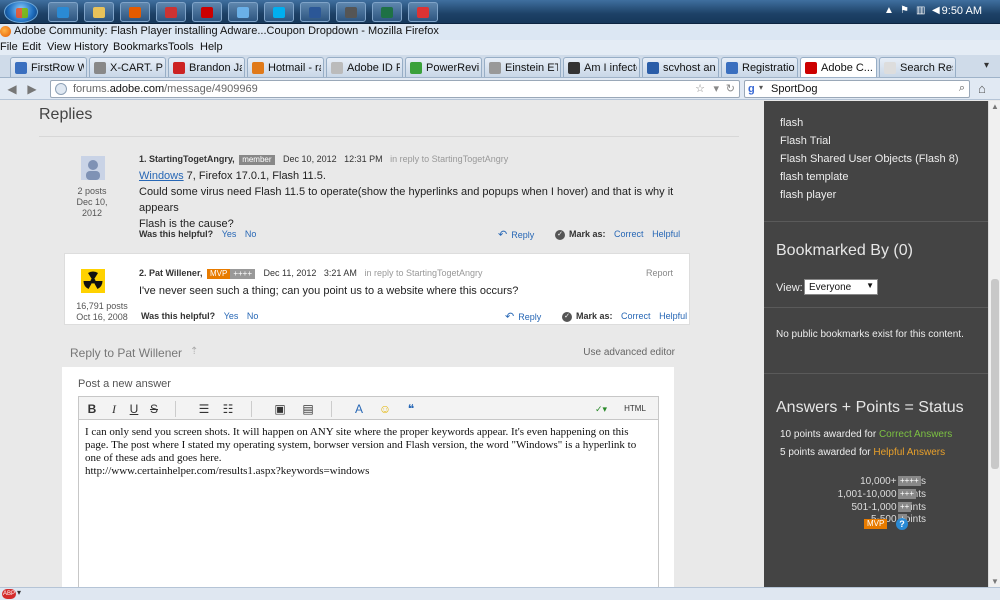 Image resolution: width=1000 pixels, height=600 pixels. Describe the element at coordinates (61, 89) in the screenshot. I see `site-identity-icon` at that location.